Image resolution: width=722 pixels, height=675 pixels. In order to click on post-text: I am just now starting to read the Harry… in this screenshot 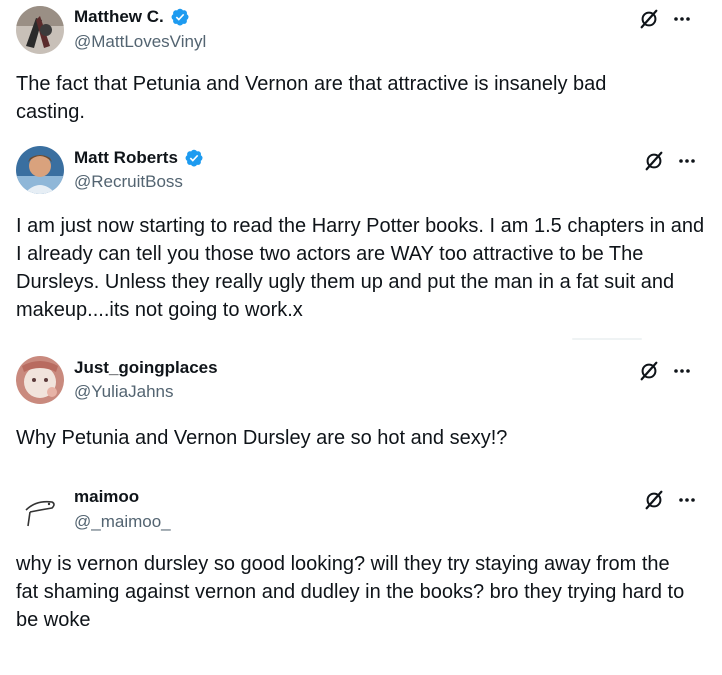, I will do `click(360, 268)`.